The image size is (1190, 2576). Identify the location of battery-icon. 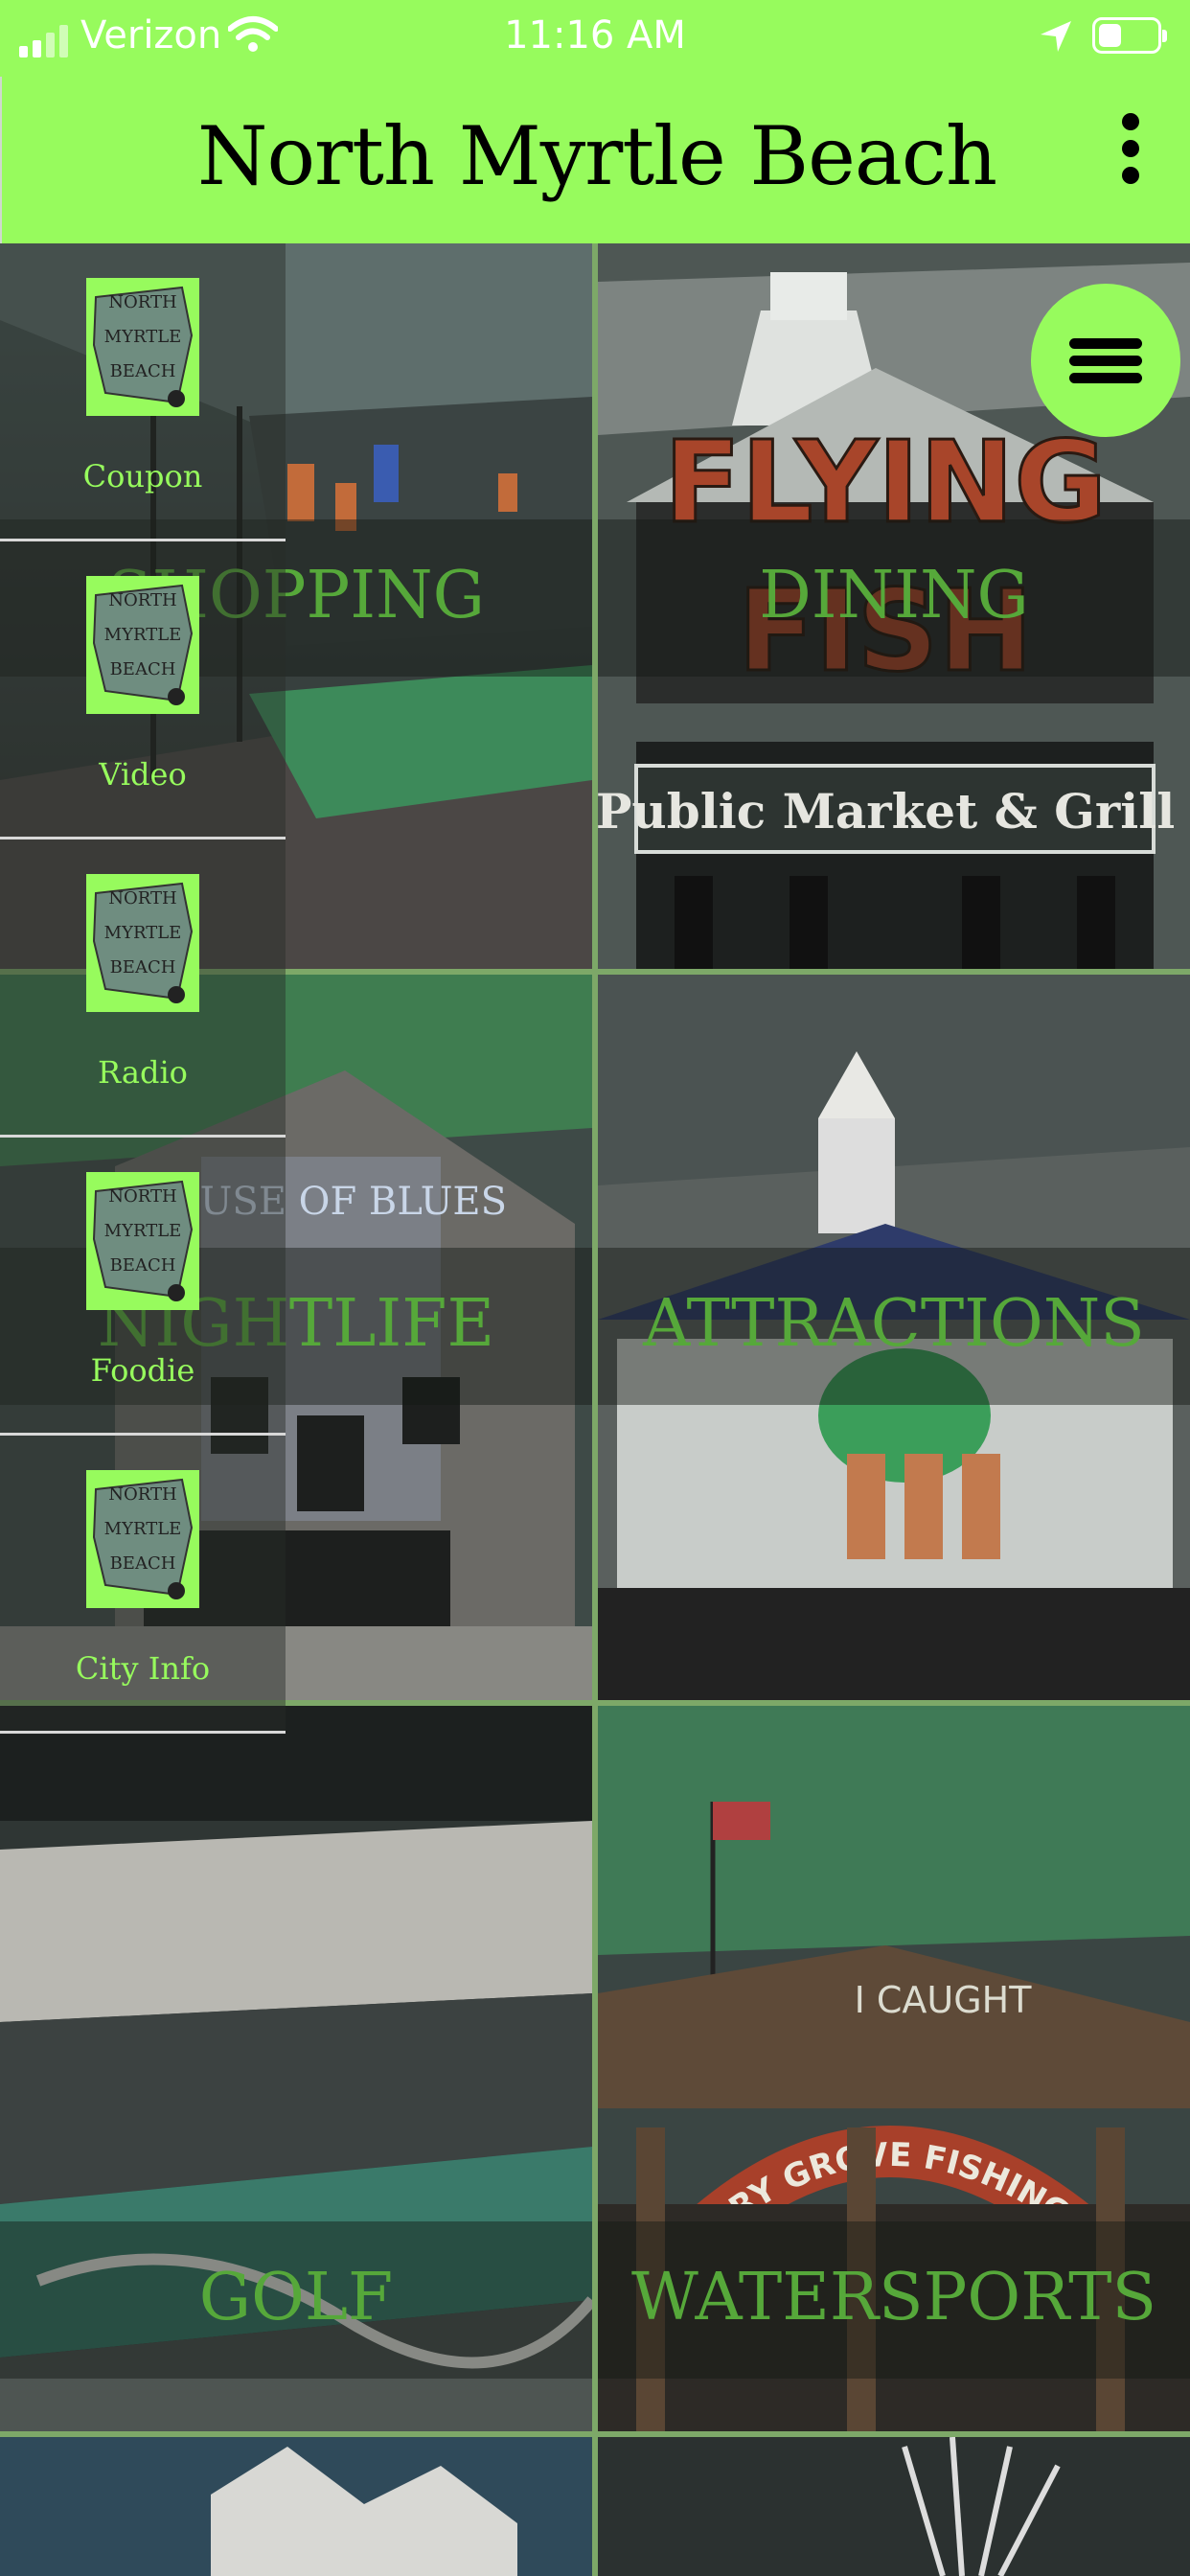
(1130, 35).